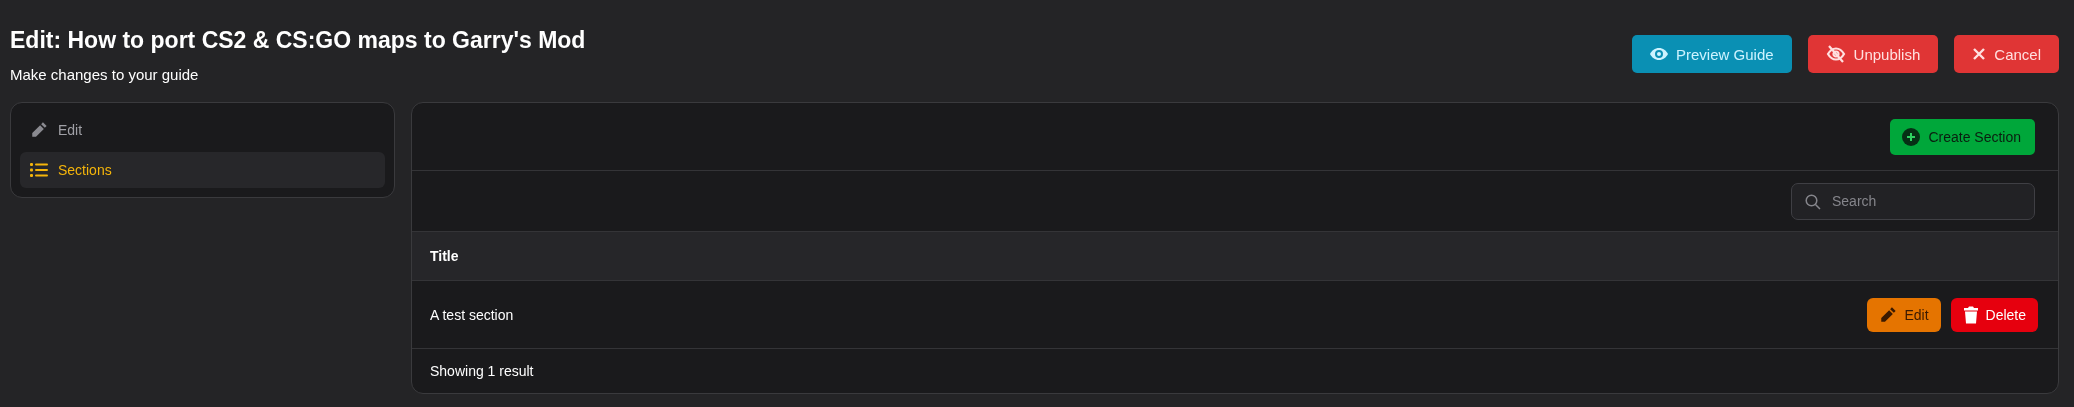 The height and width of the screenshot is (407, 2074). What do you see at coordinates (202, 130) in the screenshot?
I see `sidebar-item: Edit` at bounding box center [202, 130].